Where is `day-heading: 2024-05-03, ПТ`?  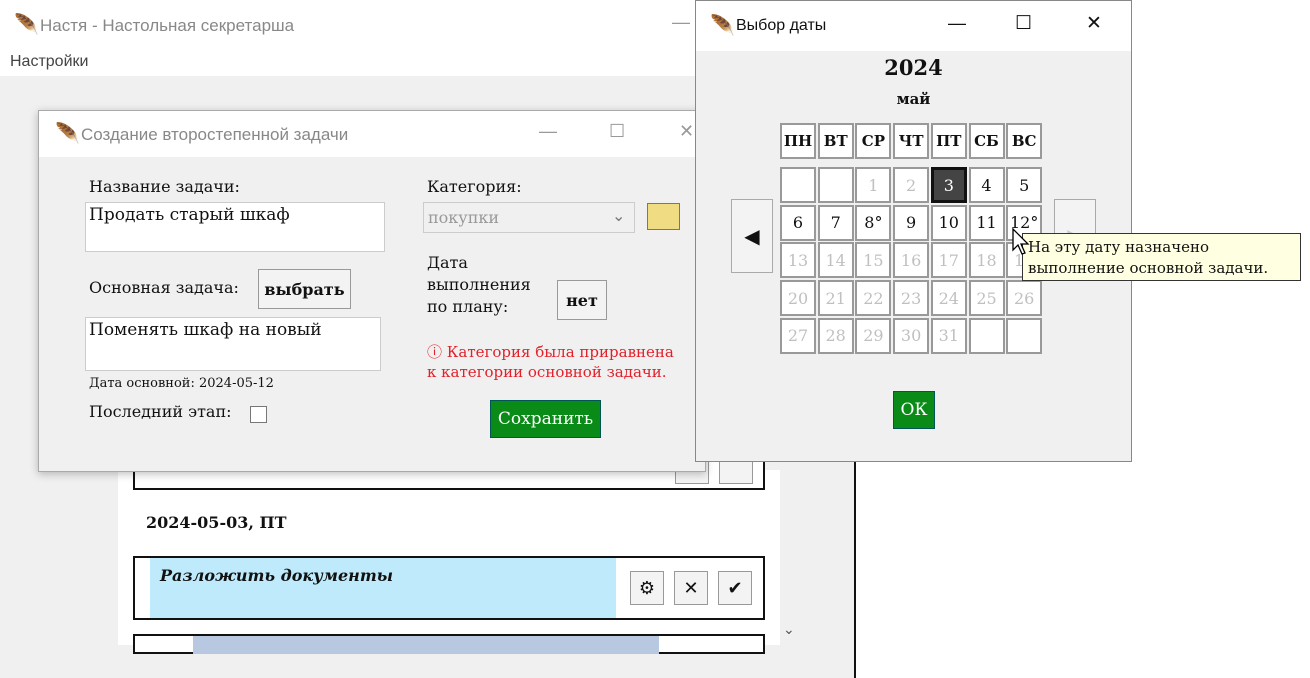 day-heading: 2024-05-03, ПТ is located at coordinates (216, 522).